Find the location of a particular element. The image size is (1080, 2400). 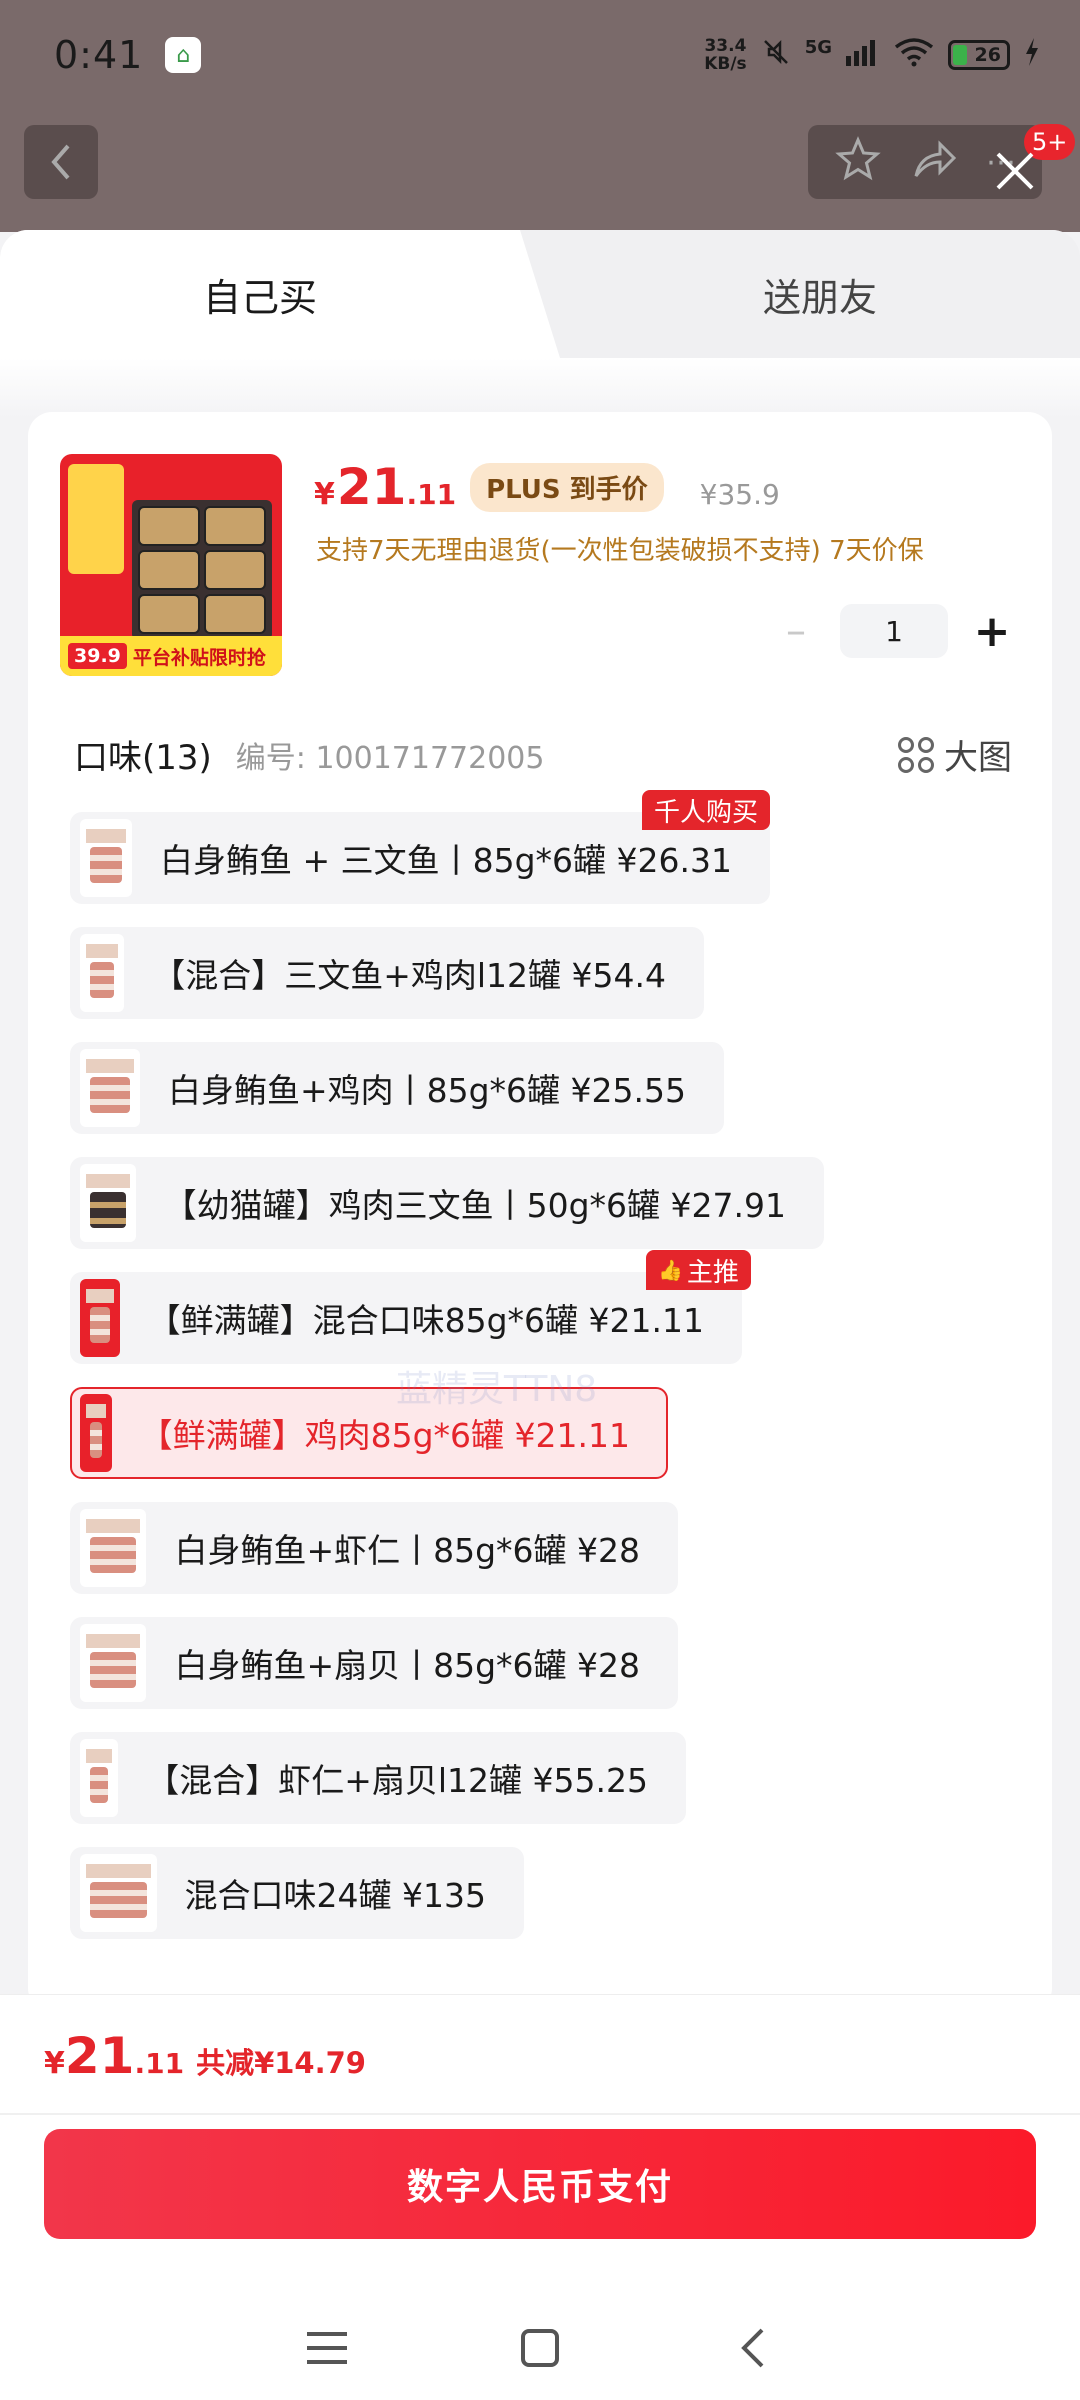

service-guarantee: 支持7天无理由退货(一次性包装破损不支持) 7天价保 is located at coordinates (620, 551).